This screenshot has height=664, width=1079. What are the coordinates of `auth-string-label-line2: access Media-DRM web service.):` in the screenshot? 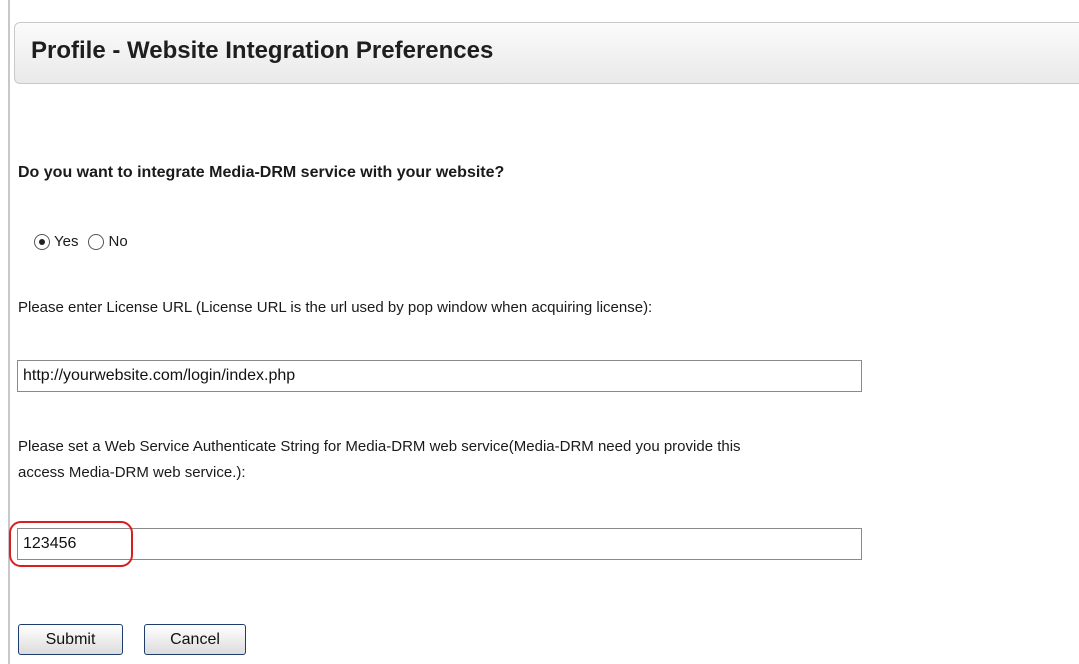 It's located at (132, 472).